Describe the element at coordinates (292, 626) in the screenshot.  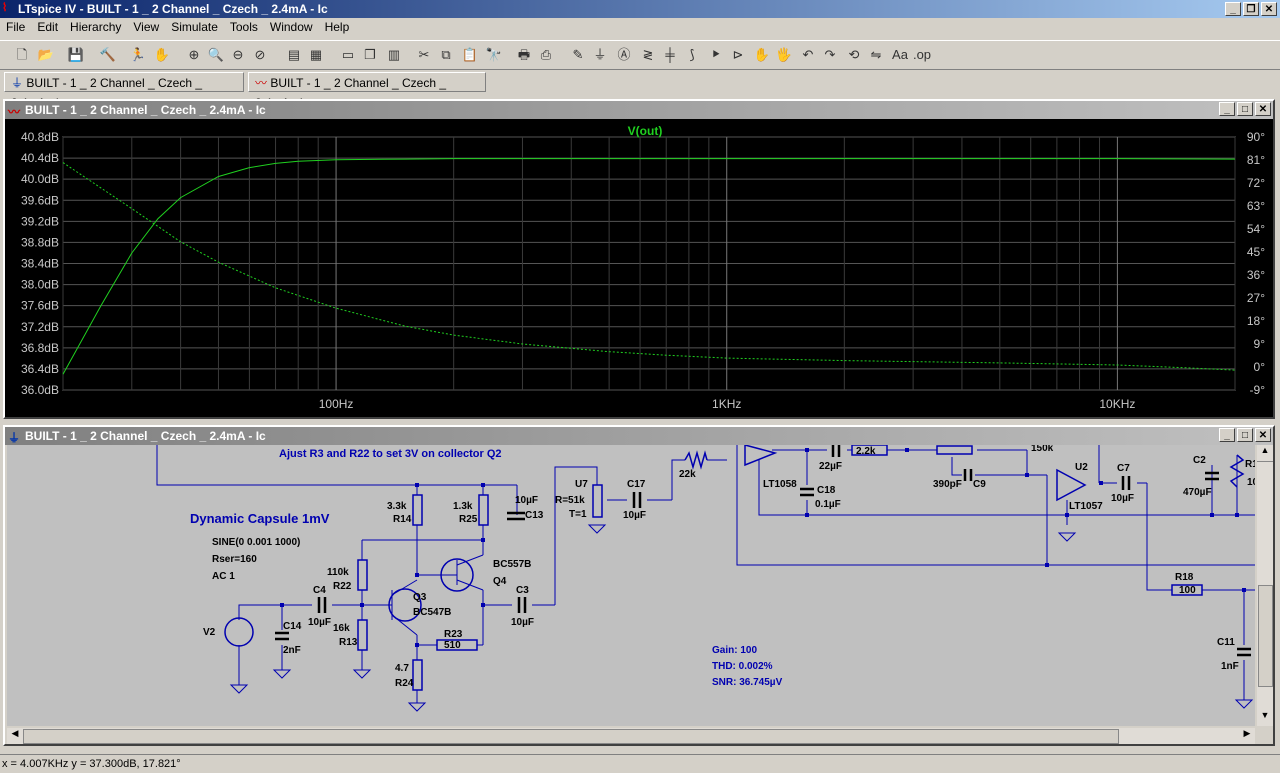
I see `label-c14: C14` at that location.